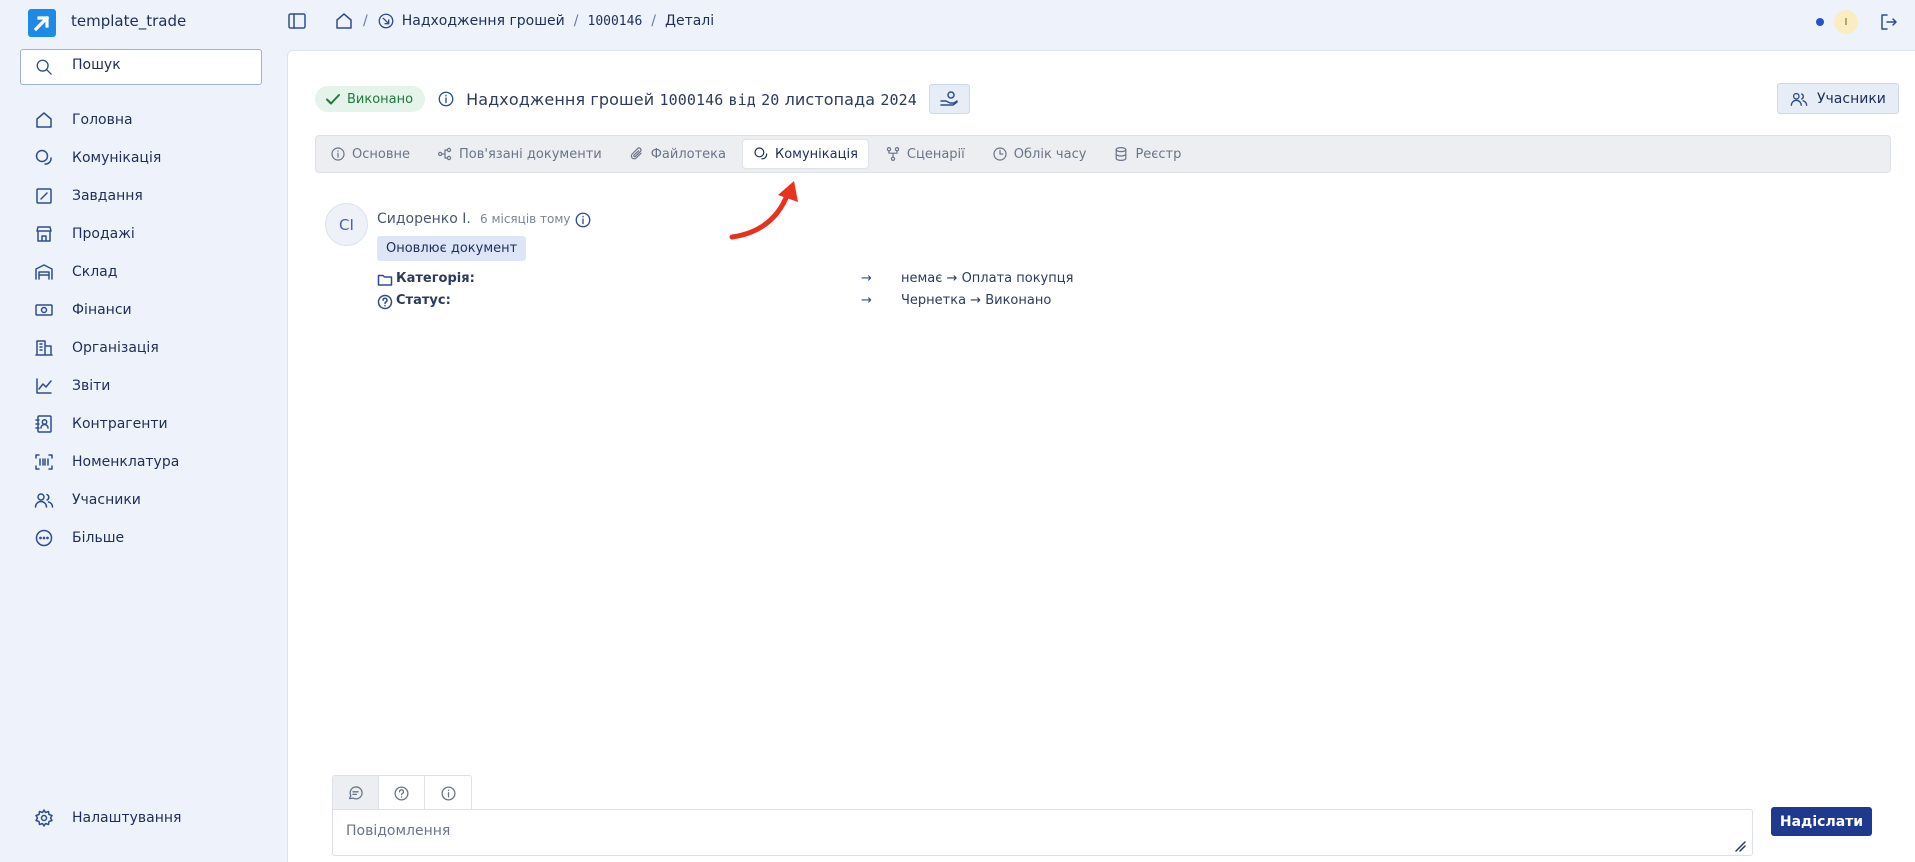 The width and height of the screenshot is (1915, 862). I want to click on sidebar-item-sales: Продажі, so click(143, 234).